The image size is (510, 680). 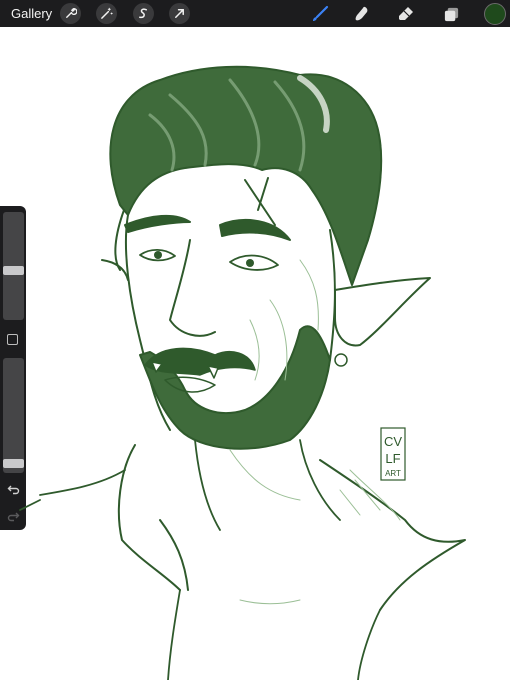 I want to click on transform-button, so click(x=179, y=13).